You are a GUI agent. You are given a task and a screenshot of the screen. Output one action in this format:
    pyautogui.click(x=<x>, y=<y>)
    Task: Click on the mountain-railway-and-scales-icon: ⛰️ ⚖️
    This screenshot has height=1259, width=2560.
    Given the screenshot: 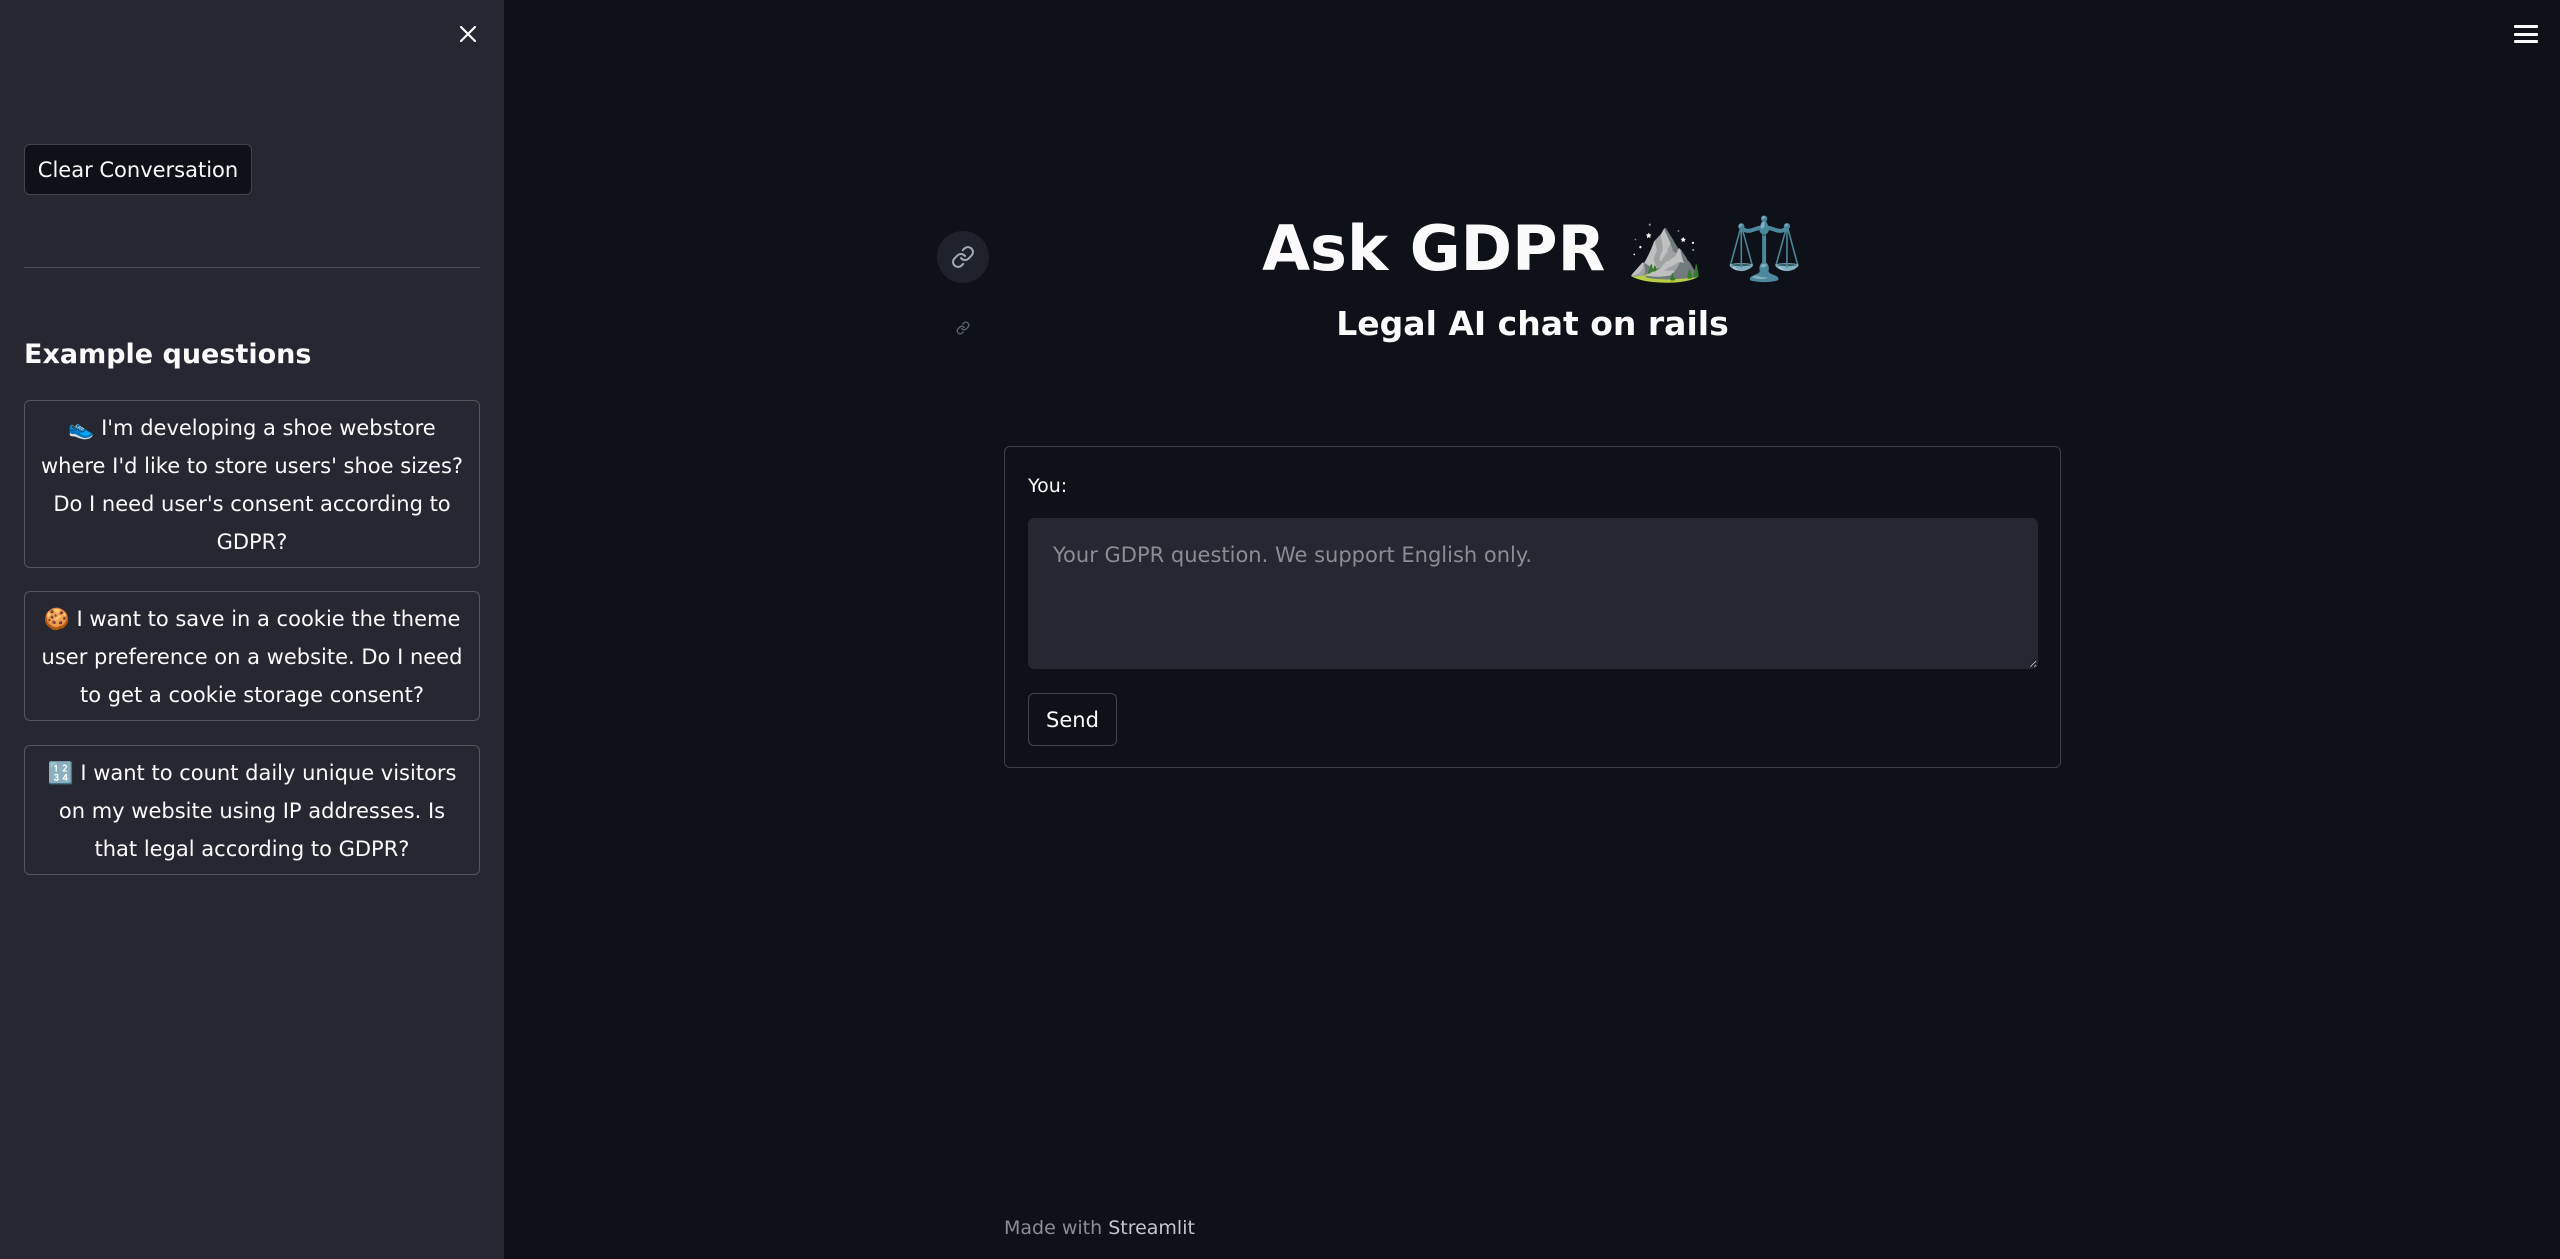 What is the action you would take?
    pyautogui.click(x=1714, y=248)
    